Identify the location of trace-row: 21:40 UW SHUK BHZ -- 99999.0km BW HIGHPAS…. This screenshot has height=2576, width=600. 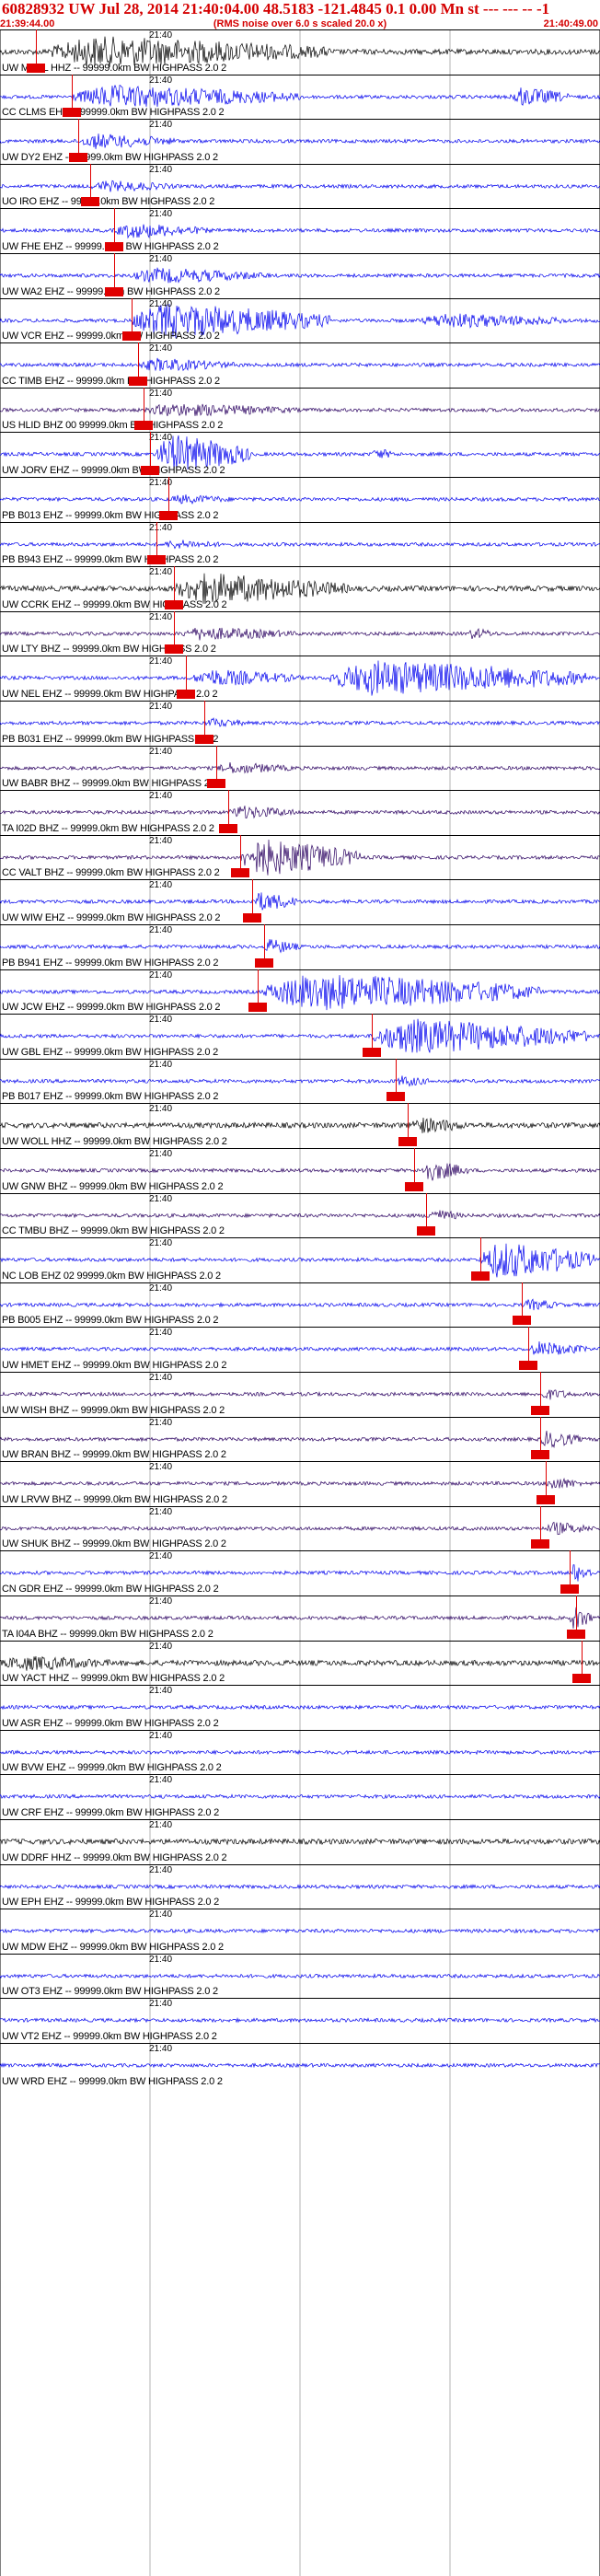
(300, 1528).